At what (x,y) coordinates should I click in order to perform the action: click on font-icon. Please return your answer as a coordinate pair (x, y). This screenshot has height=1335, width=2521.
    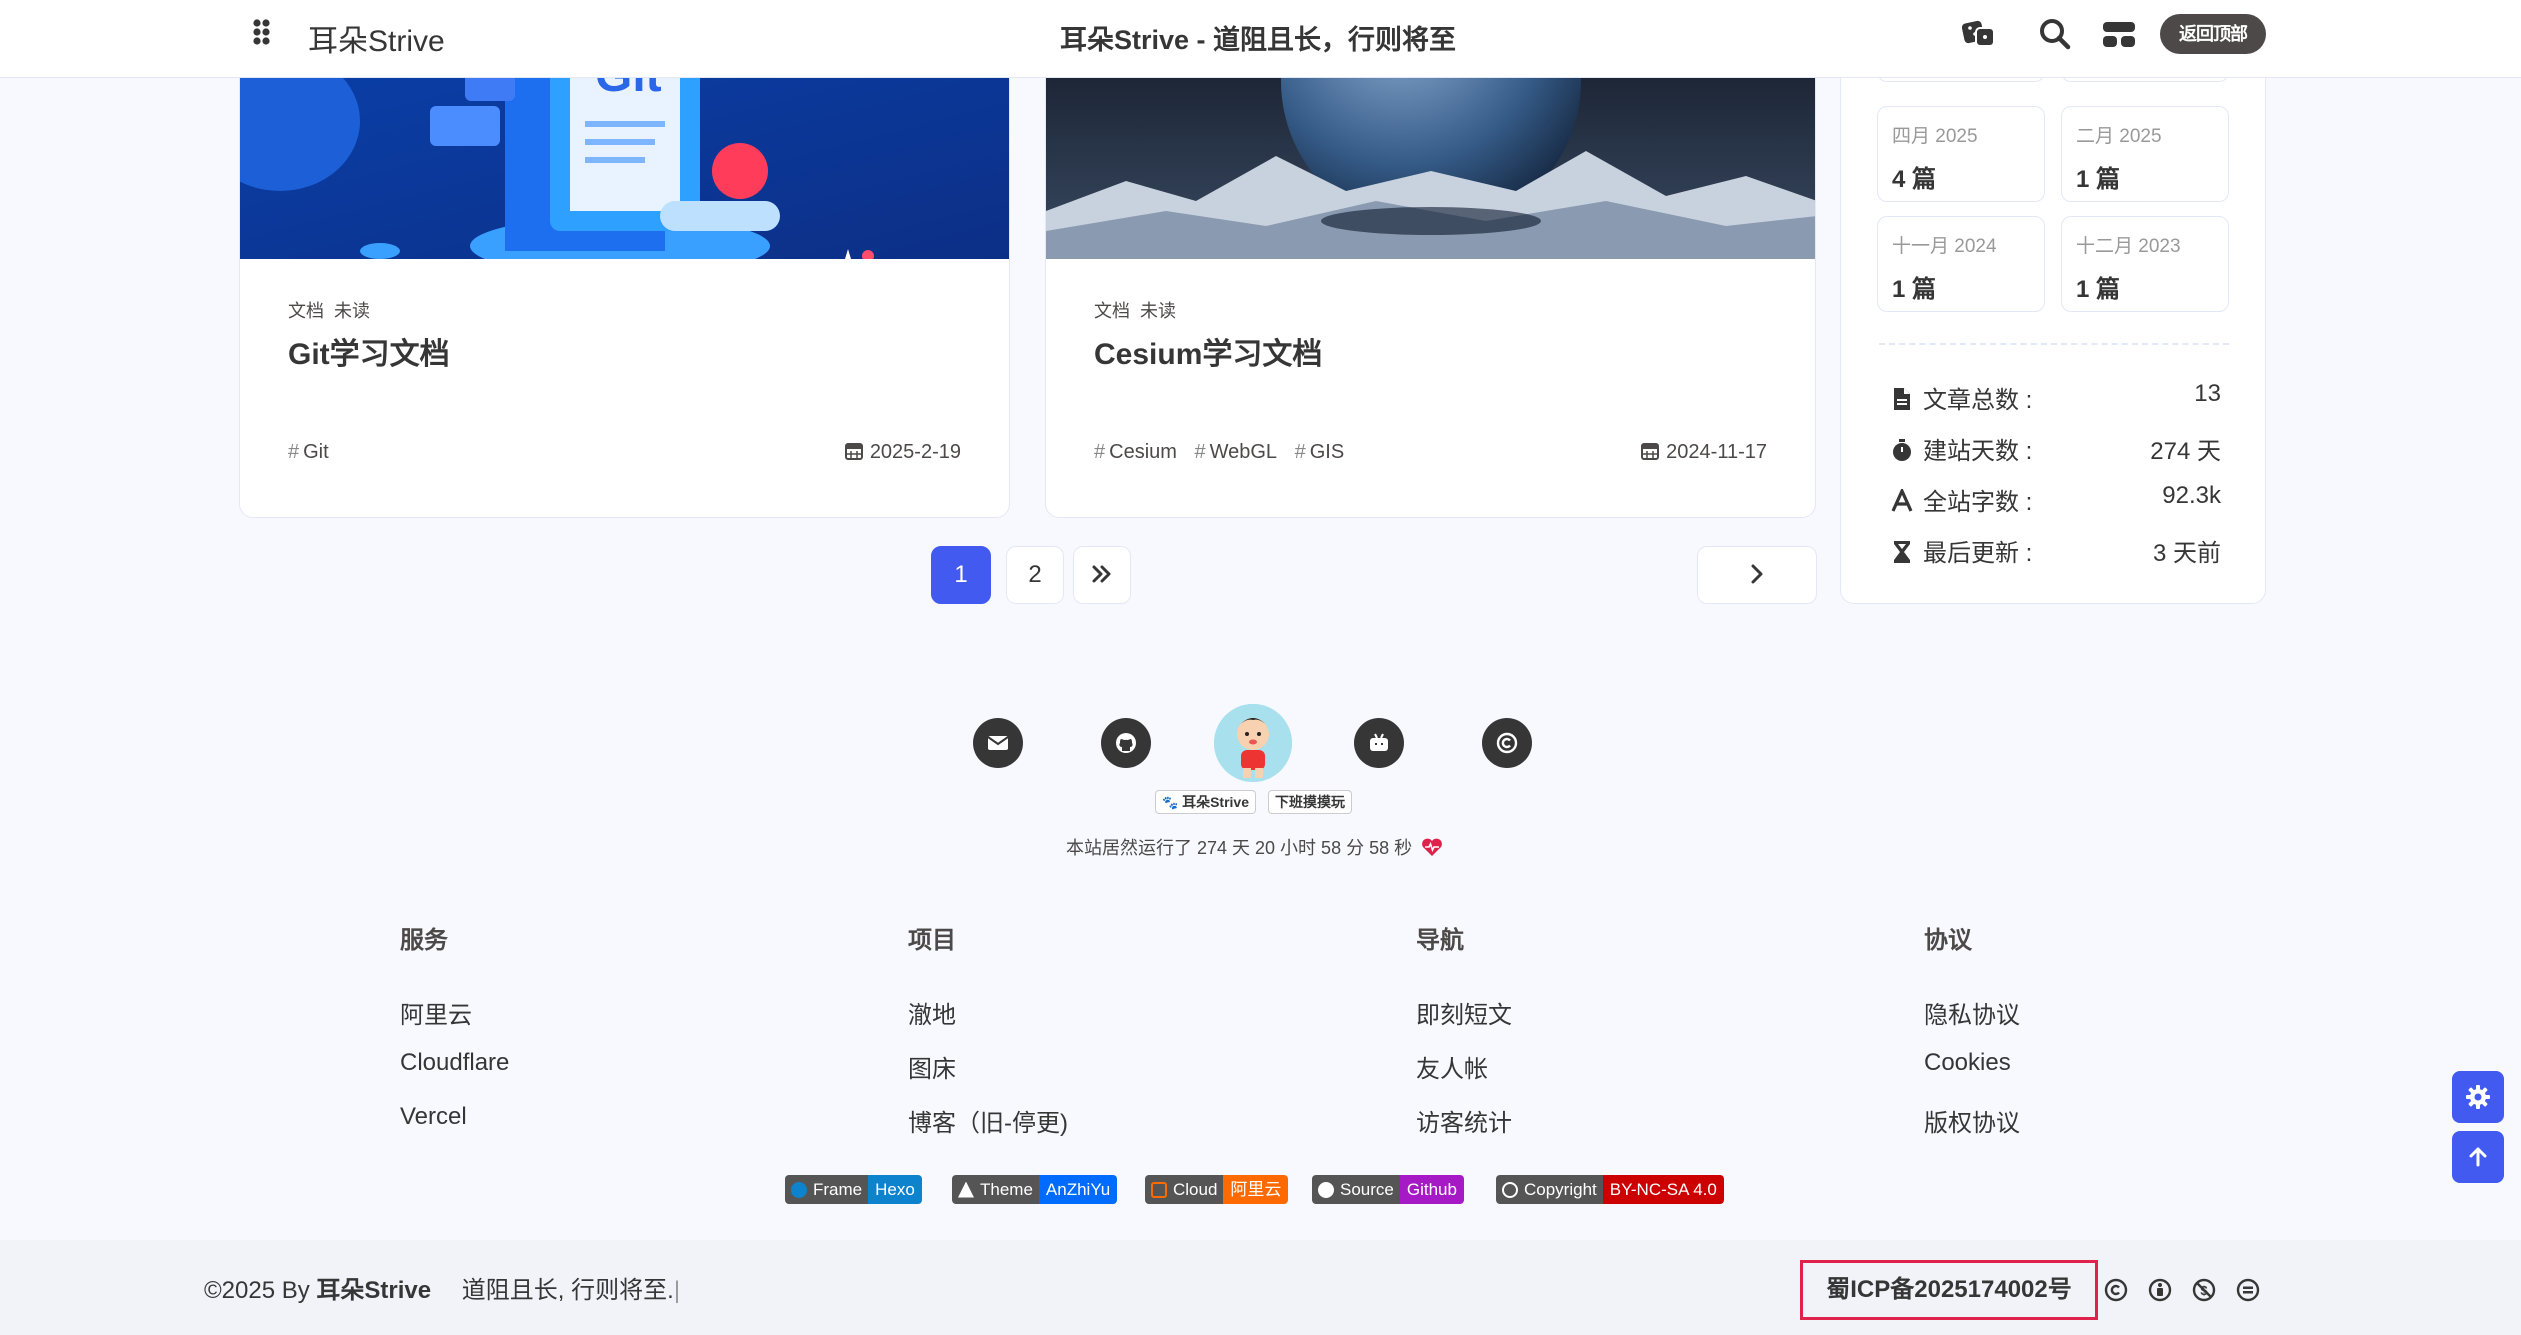
    Looking at the image, I should click on (1902, 500).